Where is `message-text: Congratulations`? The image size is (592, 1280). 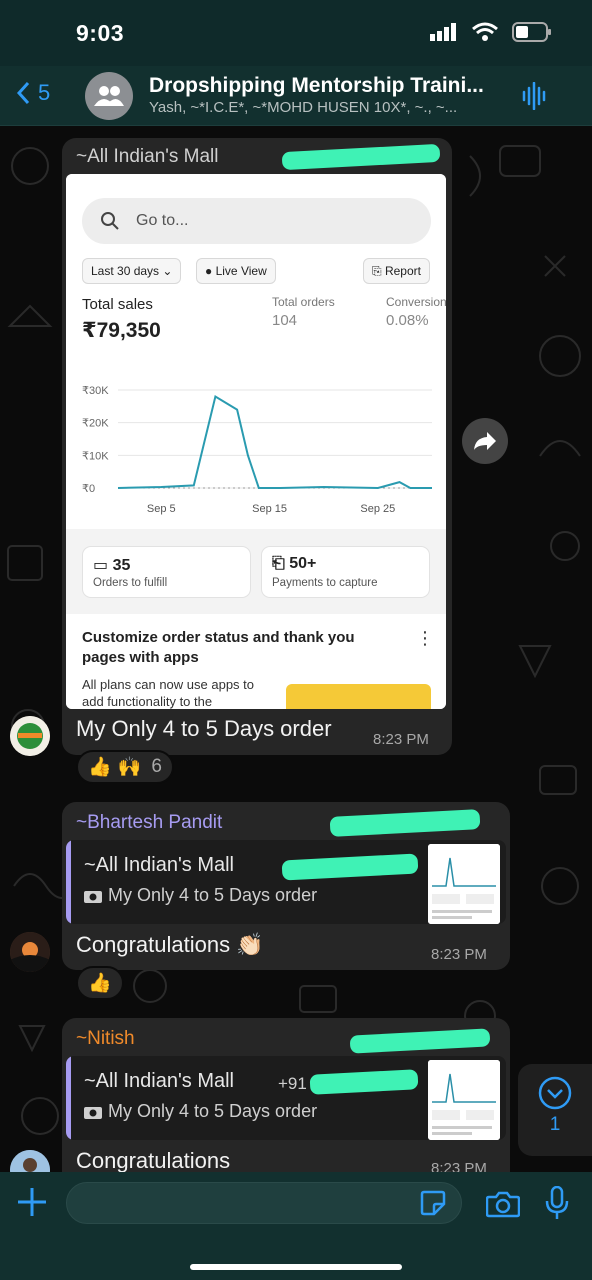
message-text: Congratulations is located at coordinates (153, 1161).